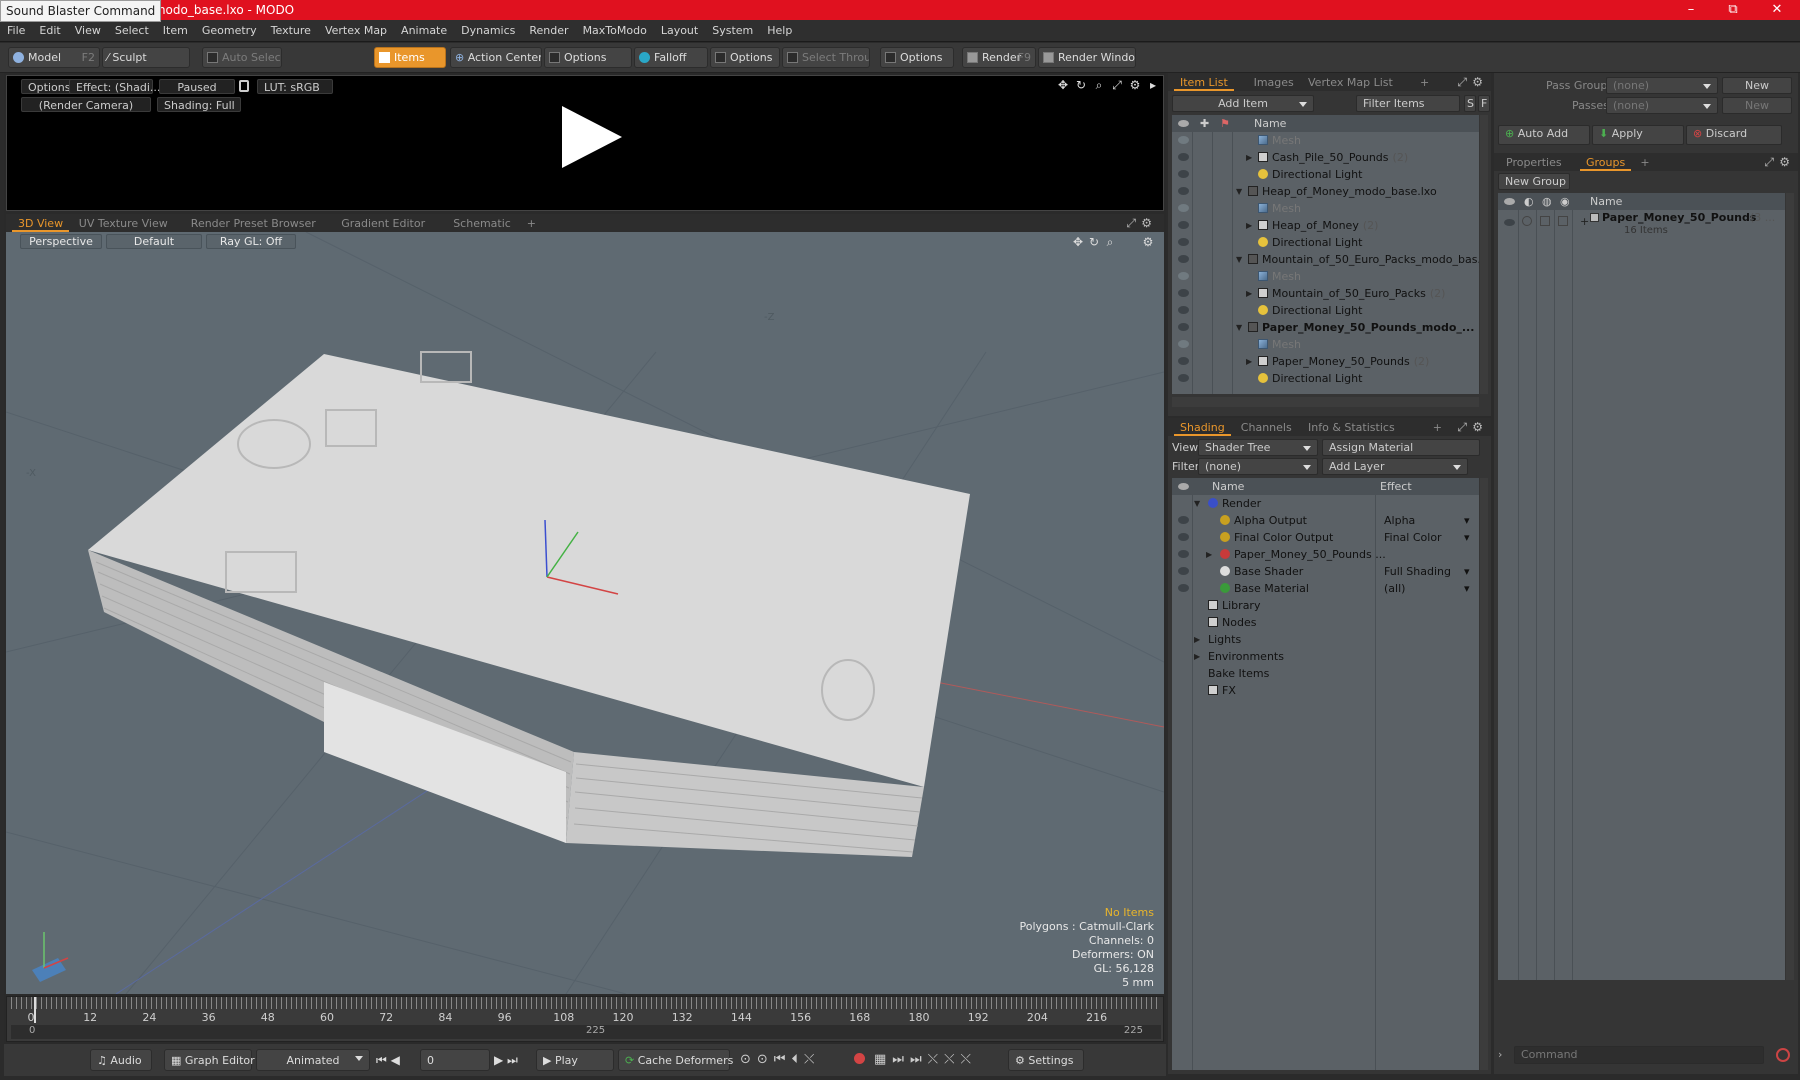 Image resolution: width=1800 pixels, height=1080 pixels. Describe the element at coordinates (388, 1060) in the screenshot. I see `transport-prev-icons: ⏮ ◀` at that location.